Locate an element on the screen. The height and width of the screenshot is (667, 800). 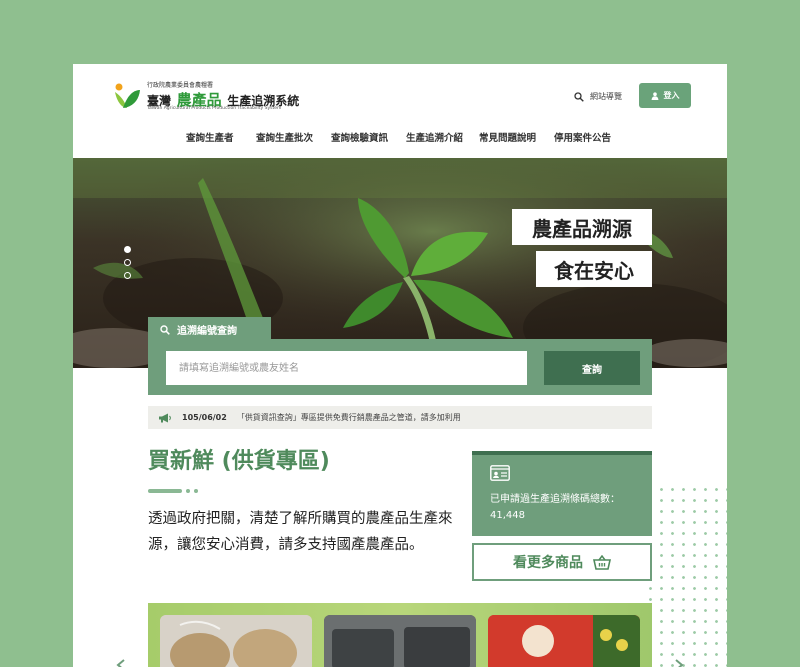
nav-item-notice: 停用案件公告 is located at coordinates (582, 137).